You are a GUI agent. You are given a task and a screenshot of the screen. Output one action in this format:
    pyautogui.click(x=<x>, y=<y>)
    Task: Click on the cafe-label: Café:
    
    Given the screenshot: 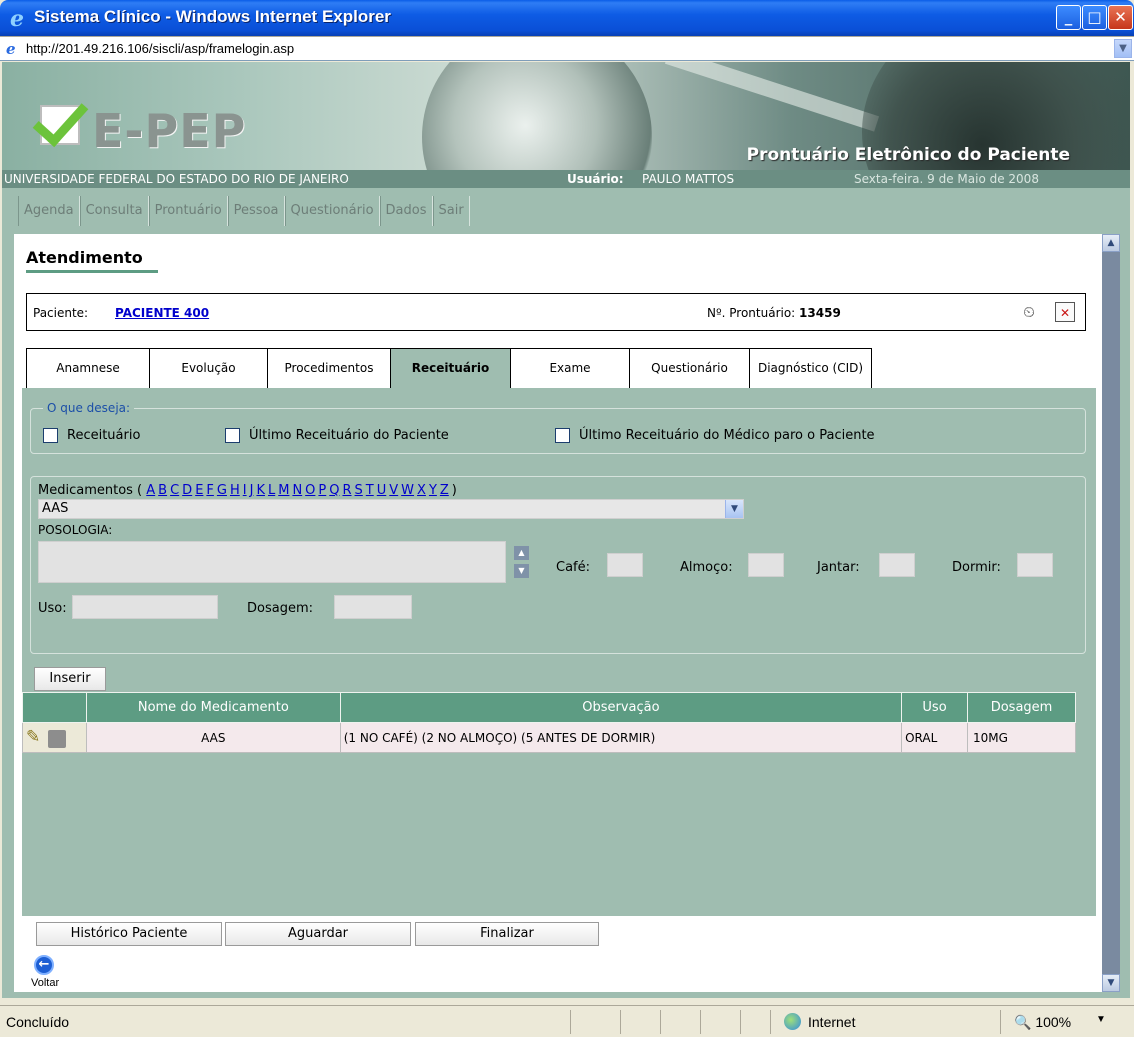 What is the action you would take?
    pyautogui.click(x=573, y=567)
    